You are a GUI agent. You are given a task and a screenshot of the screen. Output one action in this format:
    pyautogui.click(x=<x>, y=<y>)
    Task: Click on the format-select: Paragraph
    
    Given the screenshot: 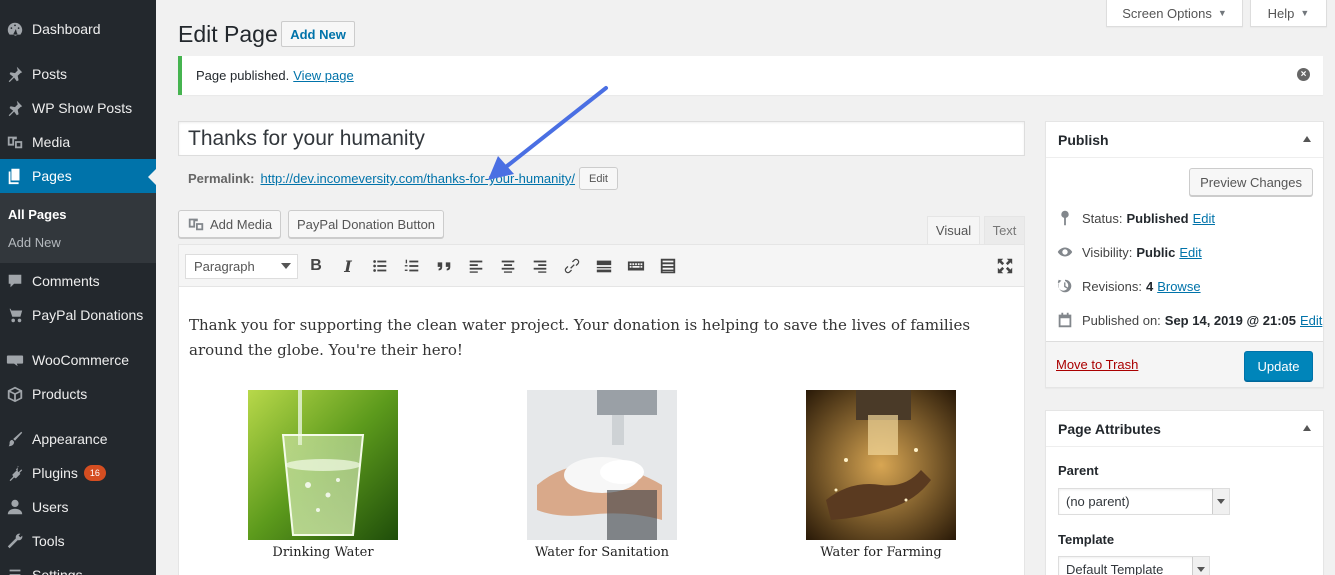 What is the action you would take?
    pyautogui.click(x=241, y=266)
    